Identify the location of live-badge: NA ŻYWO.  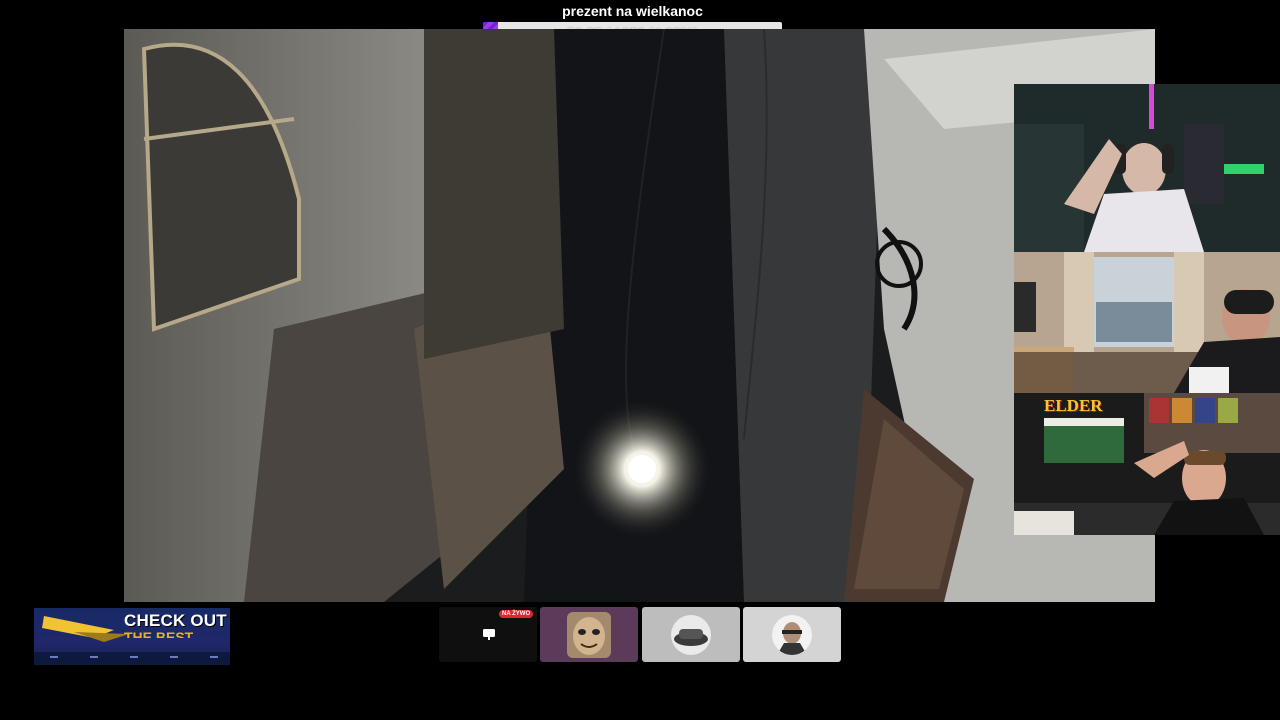
(516, 614).